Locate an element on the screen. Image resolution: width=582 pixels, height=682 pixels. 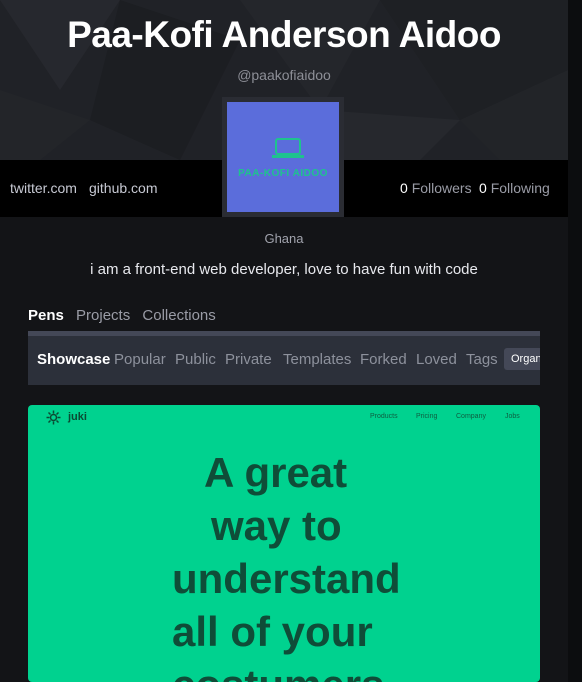
followers-stat: 0 Followers is located at coordinates (436, 188).